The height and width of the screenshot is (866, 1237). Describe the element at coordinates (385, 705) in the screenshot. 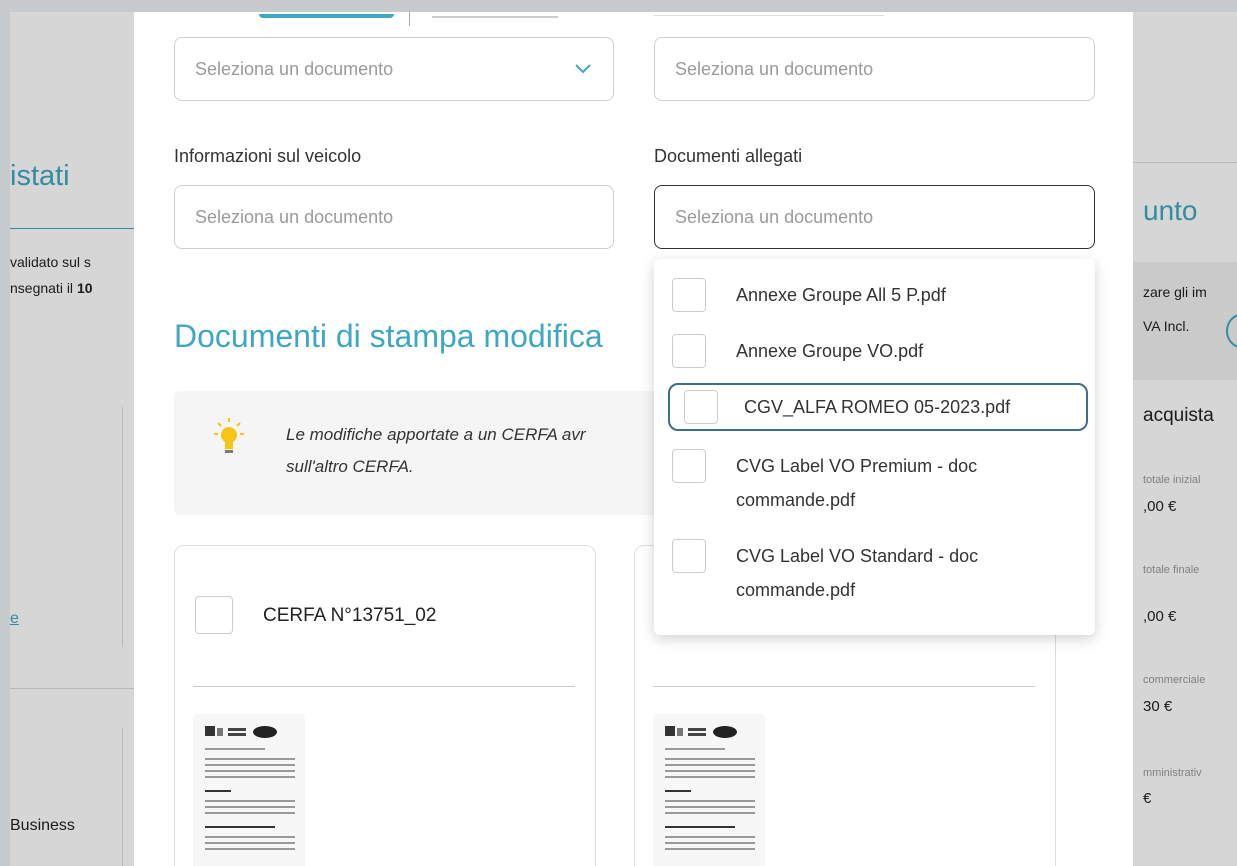

I see `cerfa-card: CERFA N°13751_02` at that location.